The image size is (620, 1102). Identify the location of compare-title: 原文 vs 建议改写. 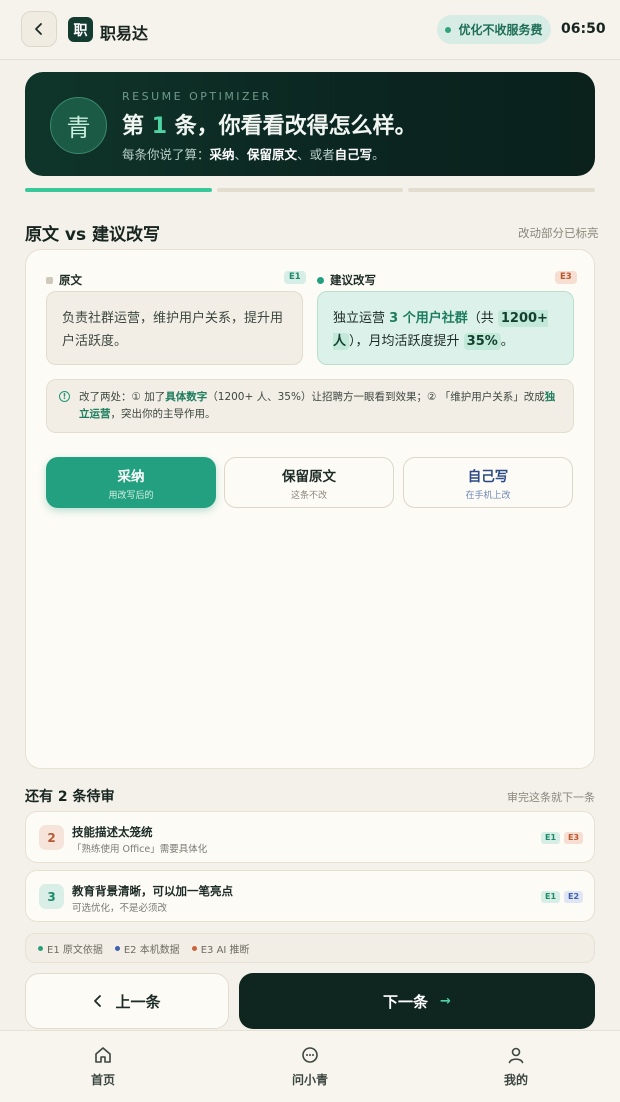
(93, 235).